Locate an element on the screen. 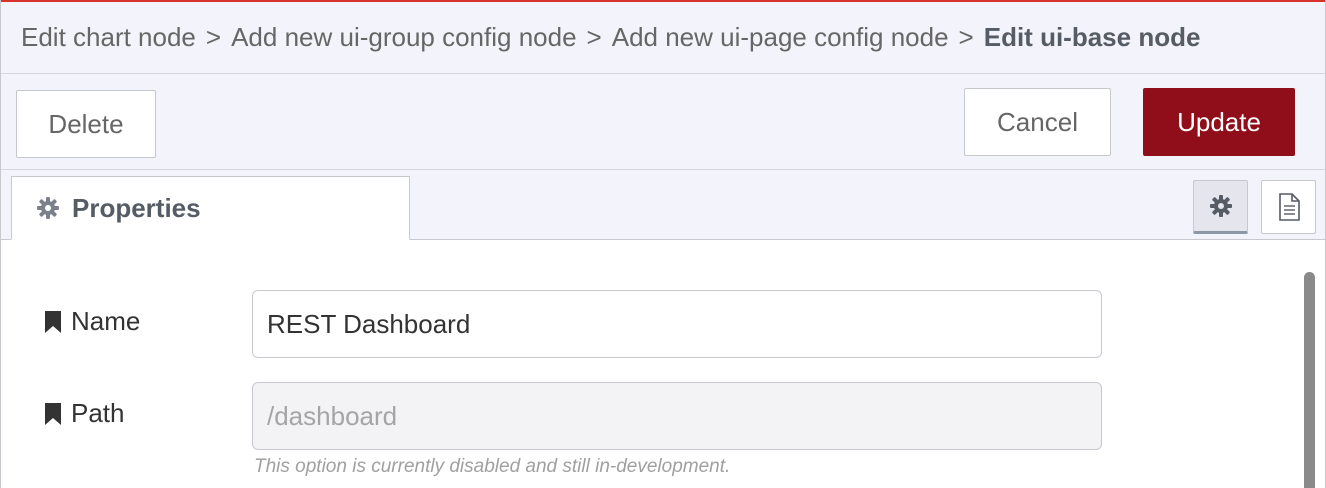 This screenshot has height=488, width=1326. cancel-button: Cancel is located at coordinates (1037, 122).